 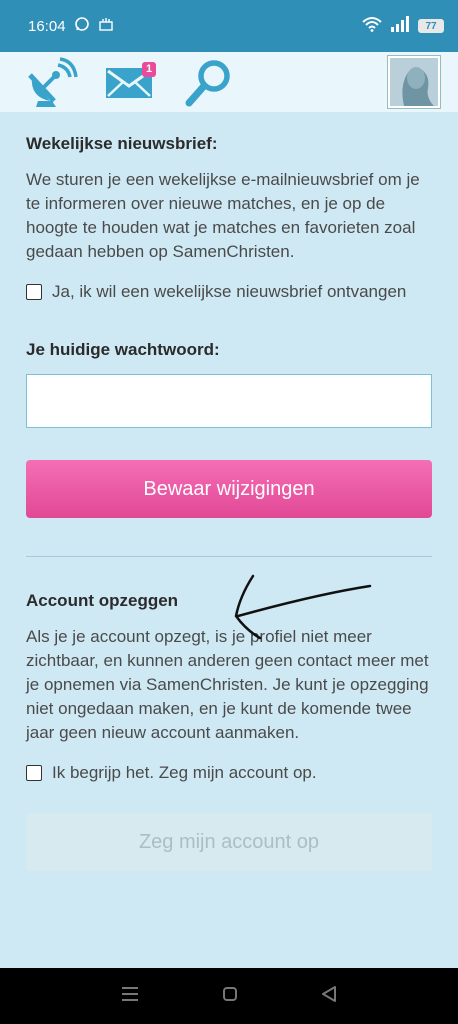 What do you see at coordinates (149, 69) in the screenshot?
I see `messages-badge: 1` at bounding box center [149, 69].